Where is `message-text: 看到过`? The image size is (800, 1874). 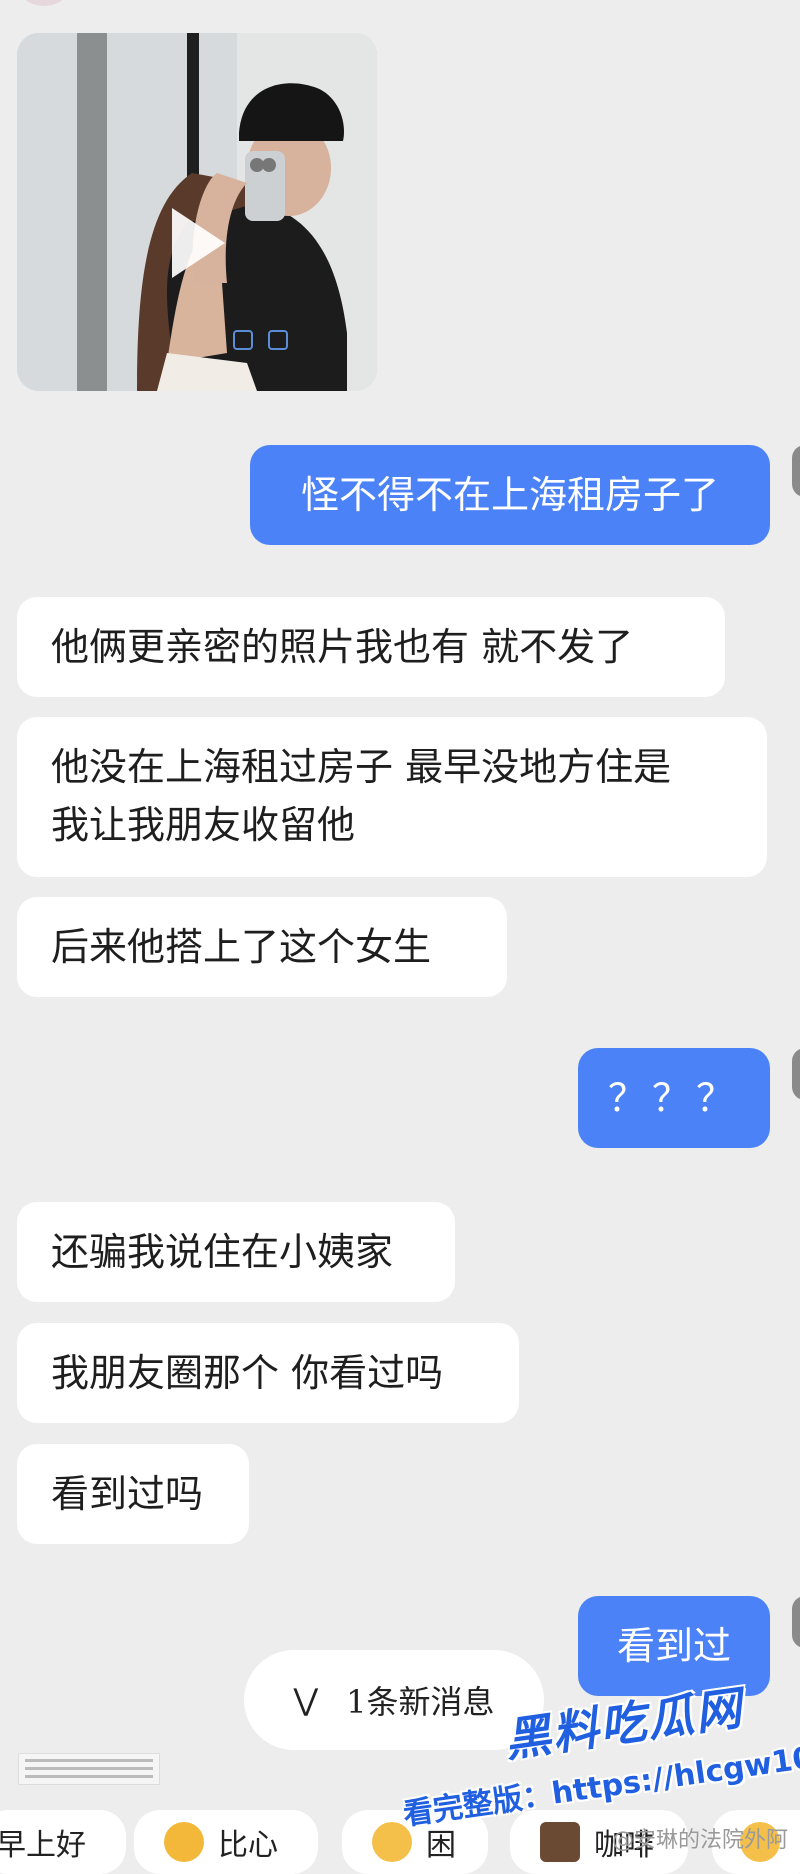
message-text: 看到过 is located at coordinates (673, 1646).